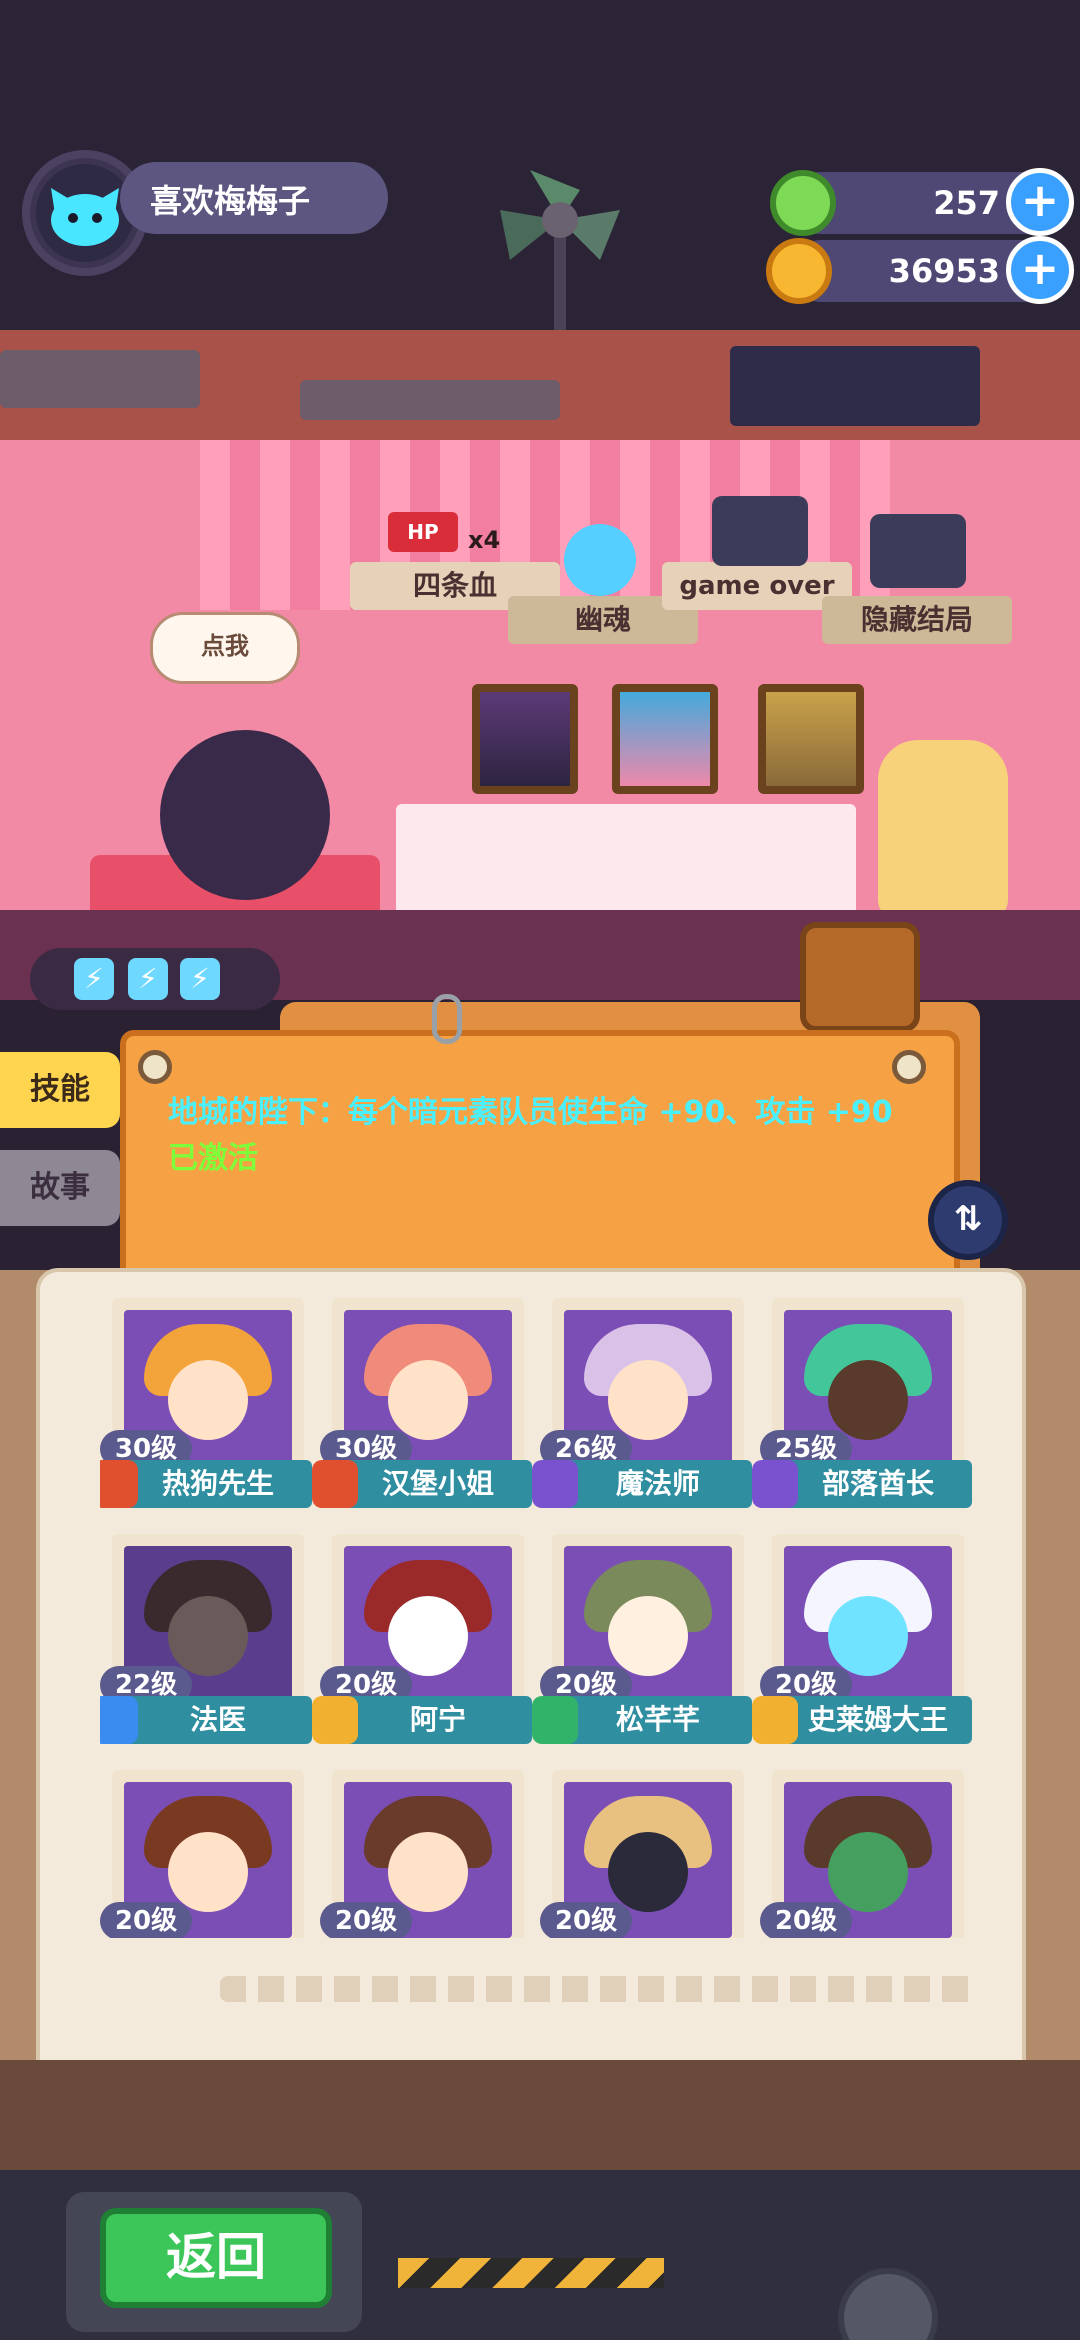 This screenshot has height=2340, width=1080. I want to click on ghost-skull-icon, so click(600, 560).